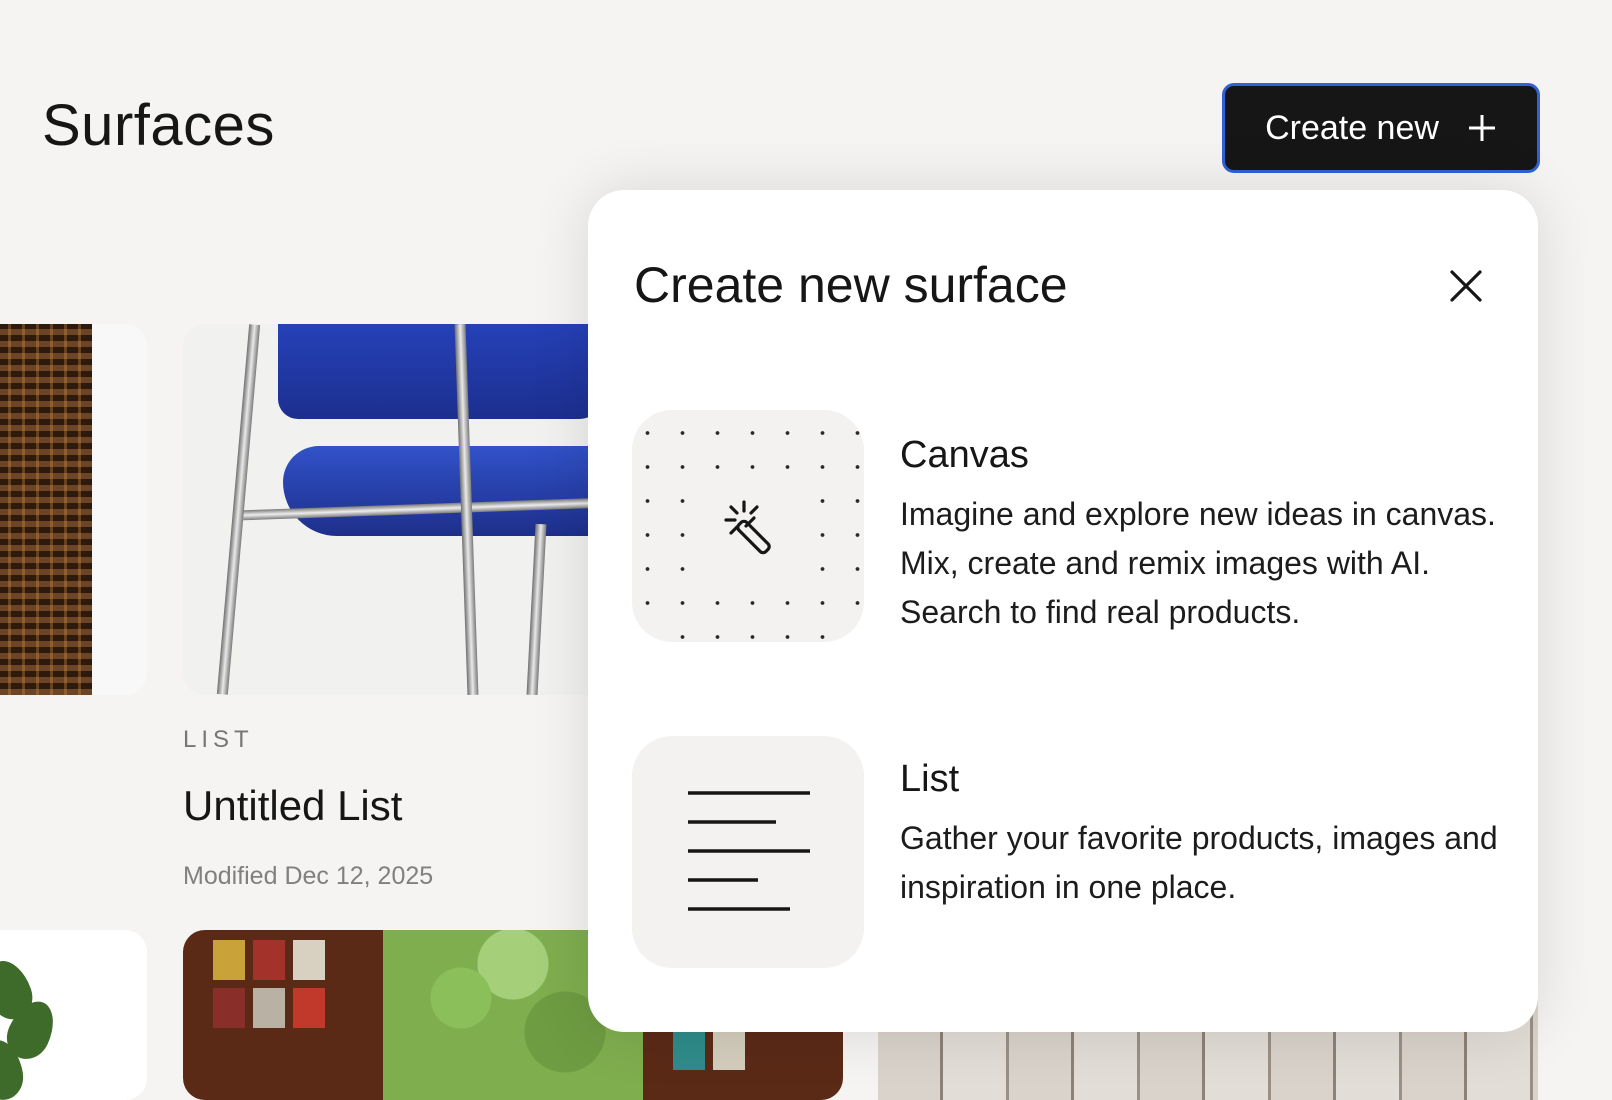 This screenshot has width=1612, height=1100. Describe the element at coordinates (1352, 127) in the screenshot. I see `create-new-label: Create new` at that location.